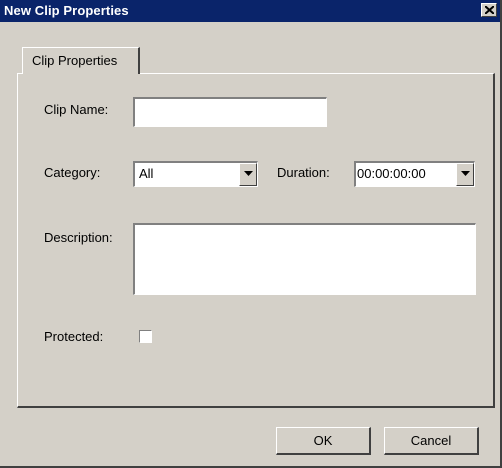 This screenshot has height=468, width=502. Describe the element at coordinates (78, 237) in the screenshot. I see `description-label: Description:` at that location.